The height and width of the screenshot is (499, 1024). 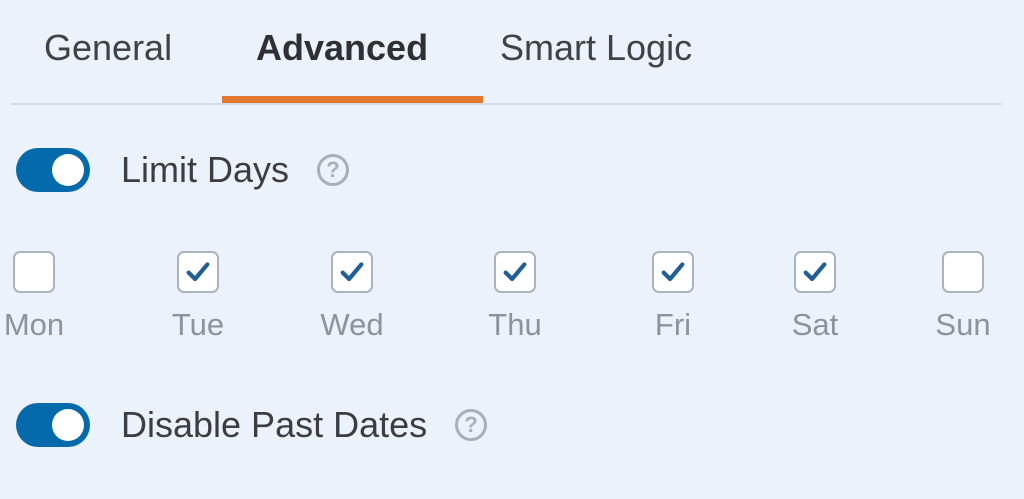 What do you see at coordinates (815, 297) in the screenshot?
I see `day-option-sat: Sat` at bounding box center [815, 297].